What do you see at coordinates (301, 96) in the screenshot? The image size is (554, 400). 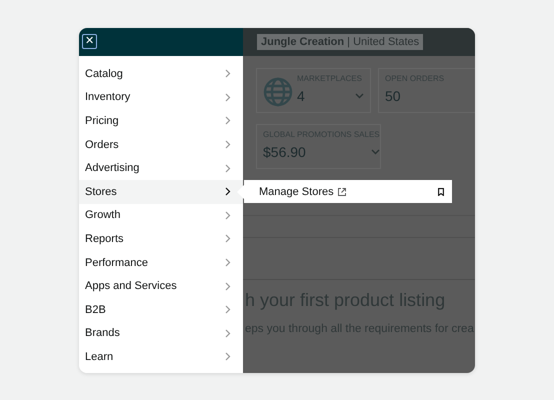 I see `stat-value: 4` at bounding box center [301, 96].